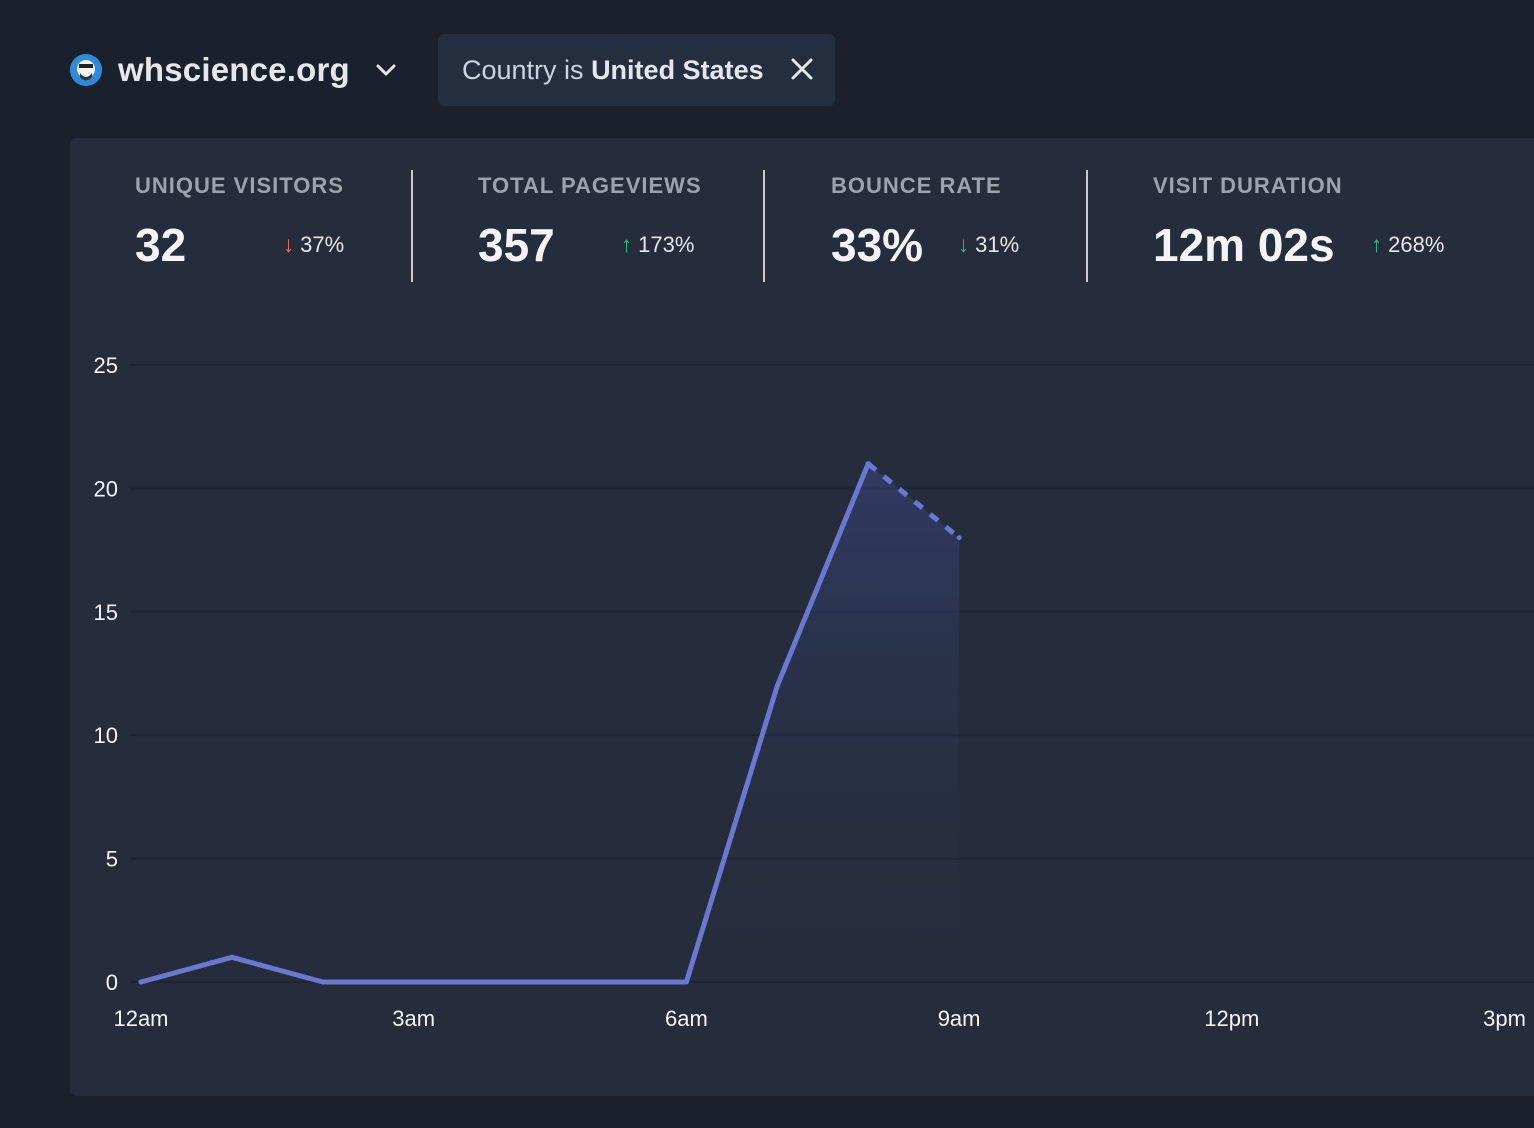 Image resolution: width=1534 pixels, height=1128 pixels. What do you see at coordinates (802, 69) in the screenshot?
I see `close-icon` at bounding box center [802, 69].